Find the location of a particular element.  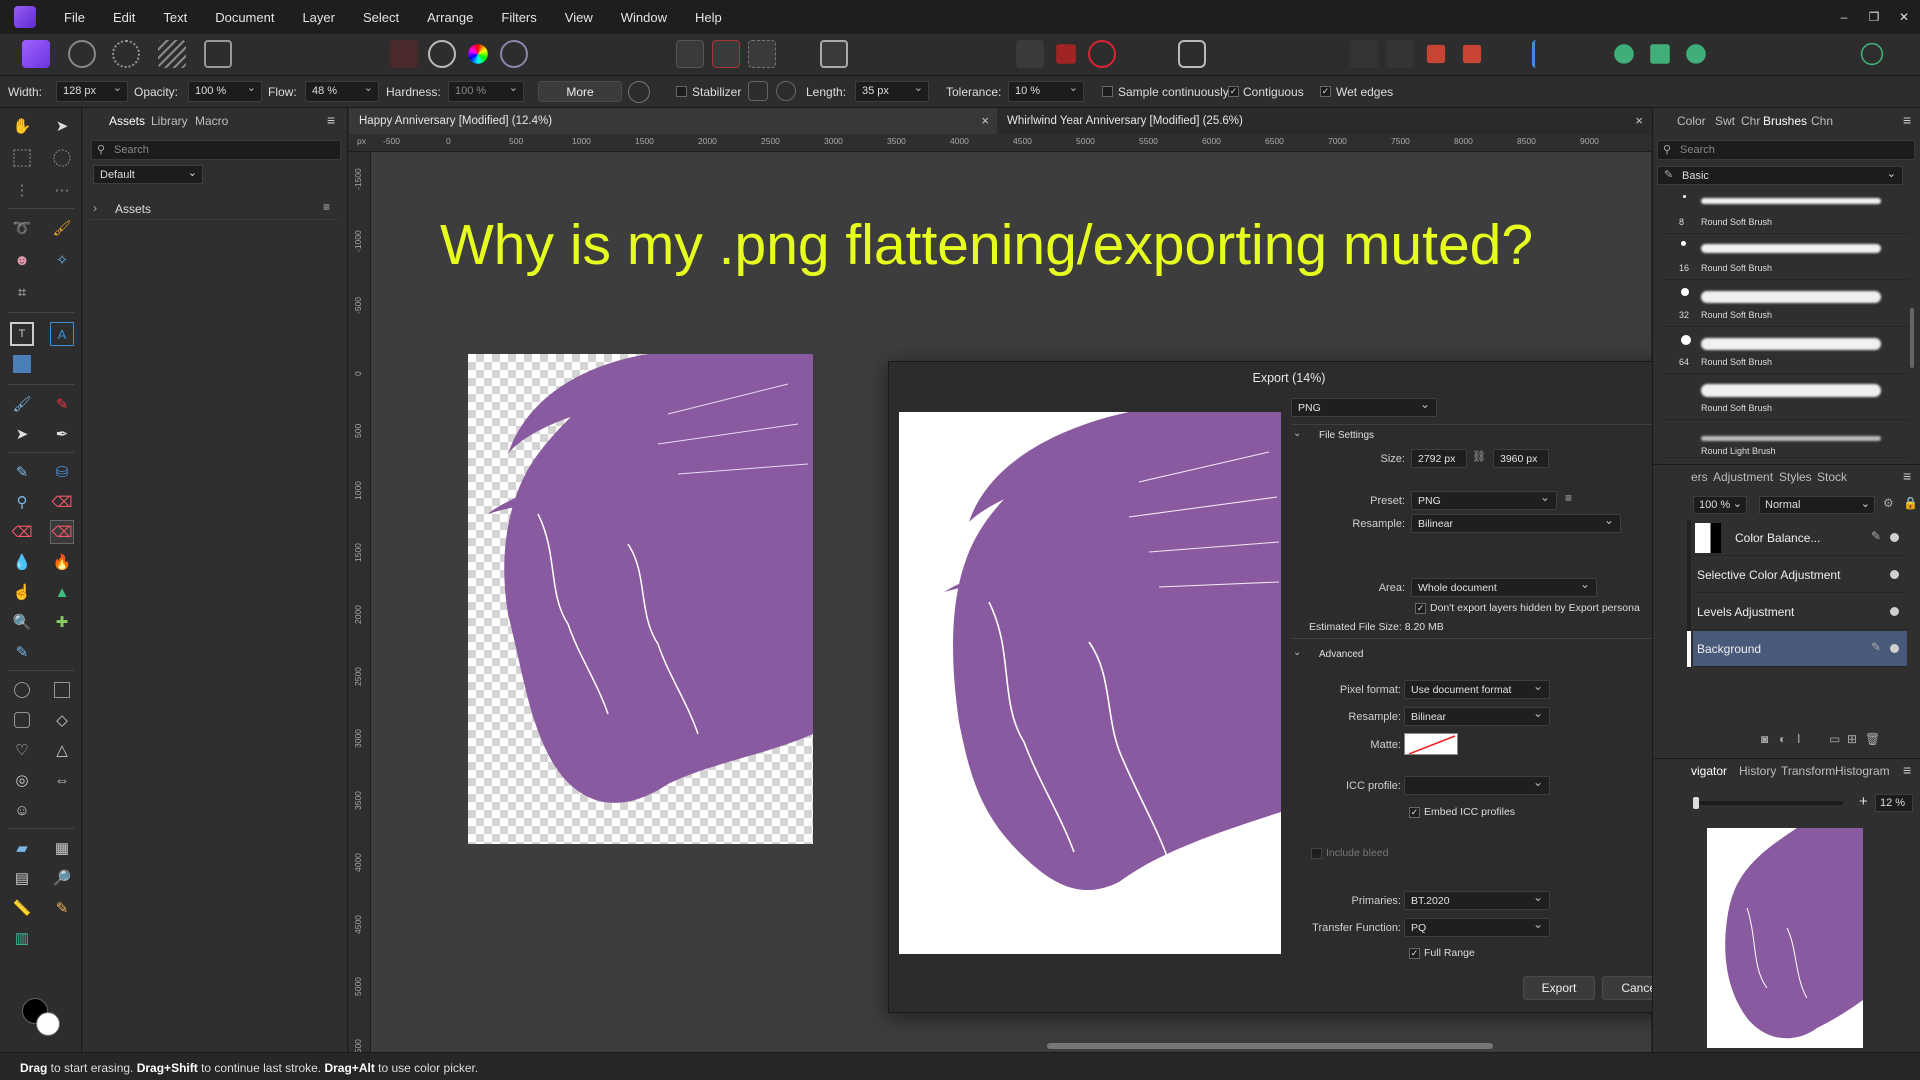

stabilizer-checkbox is located at coordinates (681, 91).